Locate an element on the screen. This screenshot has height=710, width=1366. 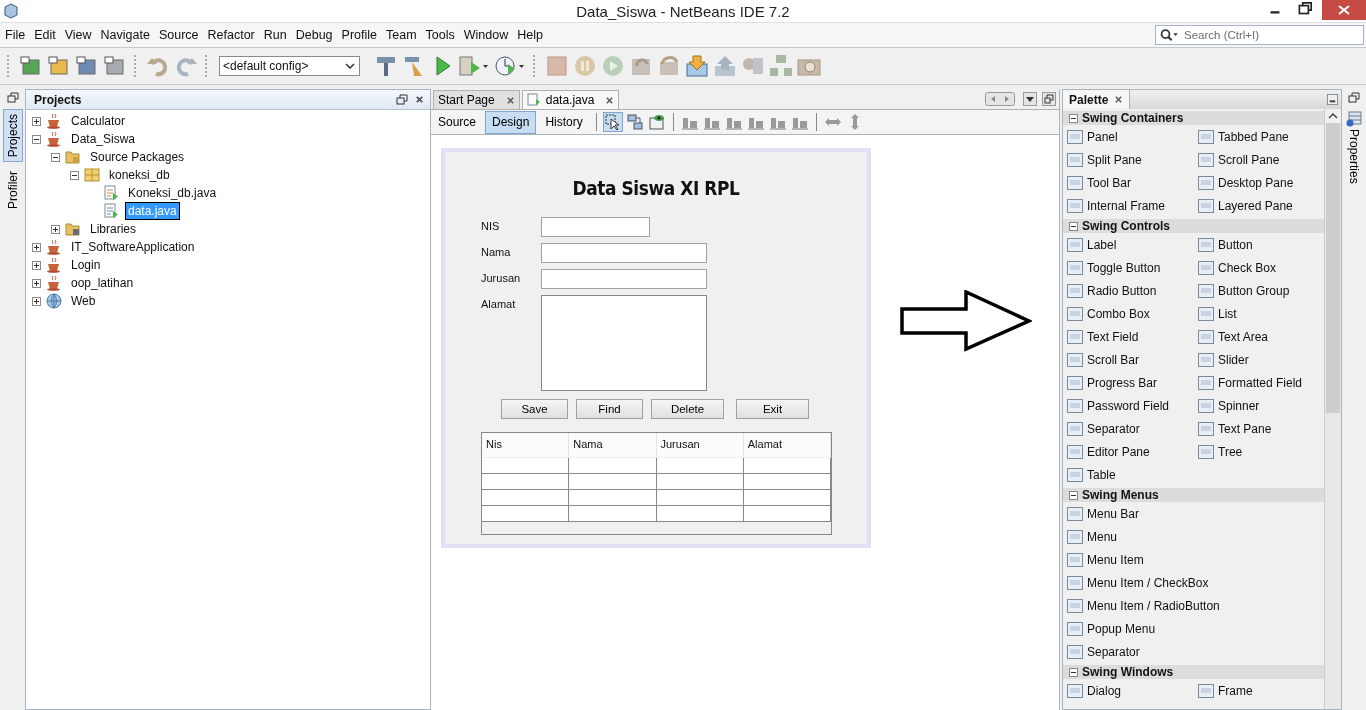
menubar-entry: Run is located at coordinates (274, 35).